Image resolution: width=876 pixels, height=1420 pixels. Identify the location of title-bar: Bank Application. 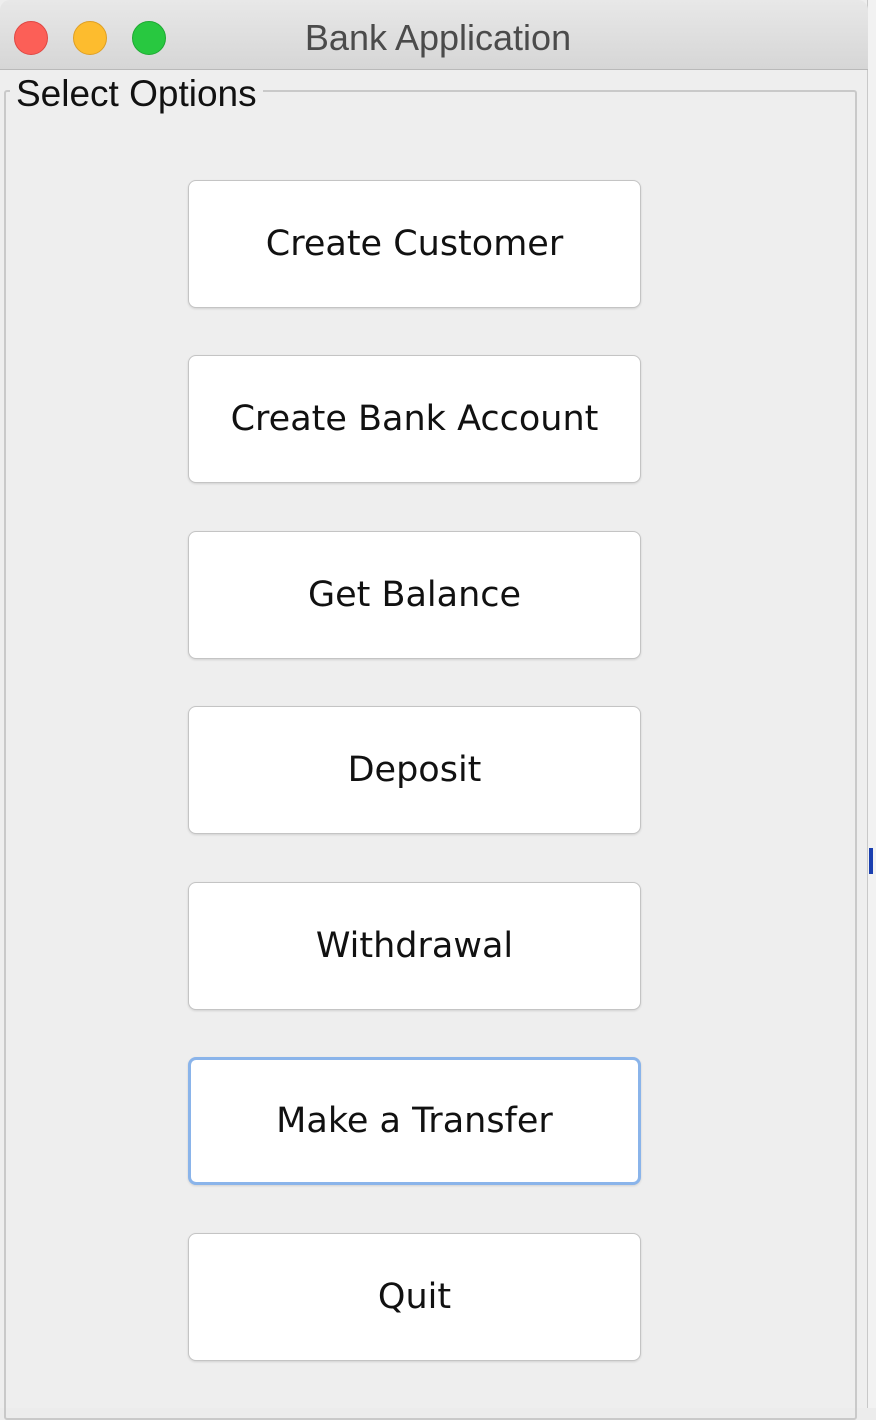
(434, 35).